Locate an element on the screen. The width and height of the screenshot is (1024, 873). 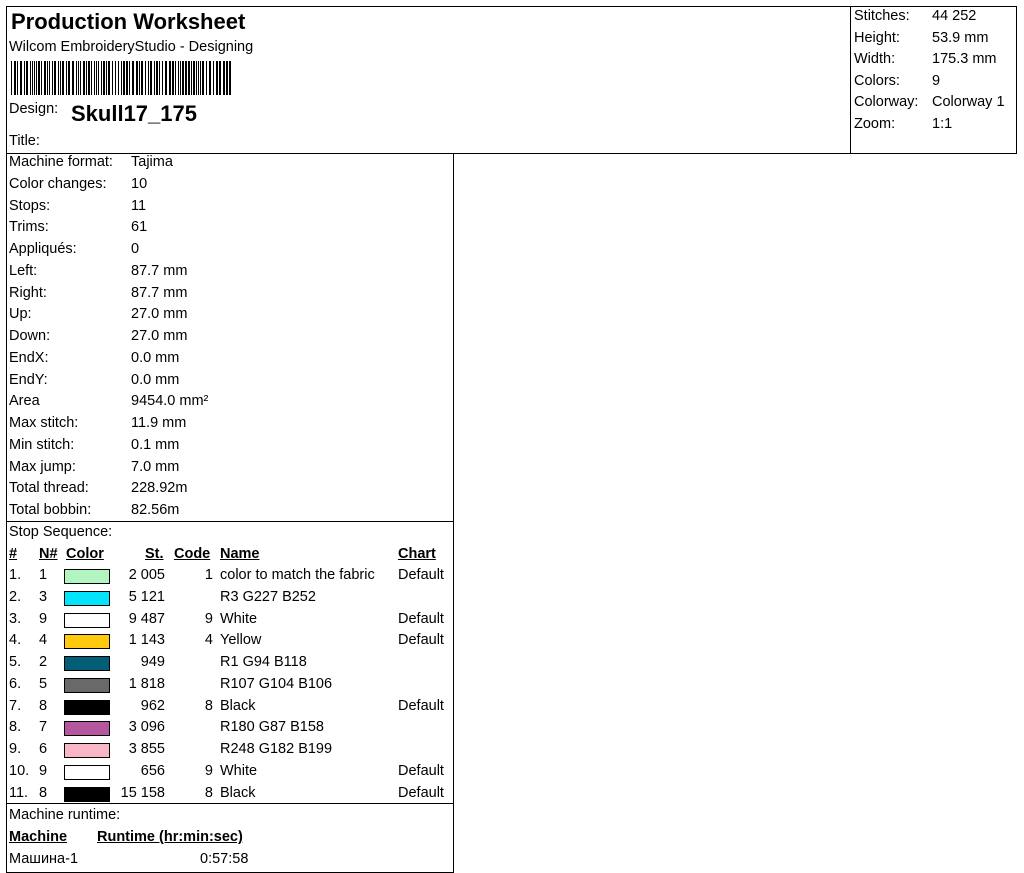
property-value: 87.7 mm is located at coordinates (159, 292).